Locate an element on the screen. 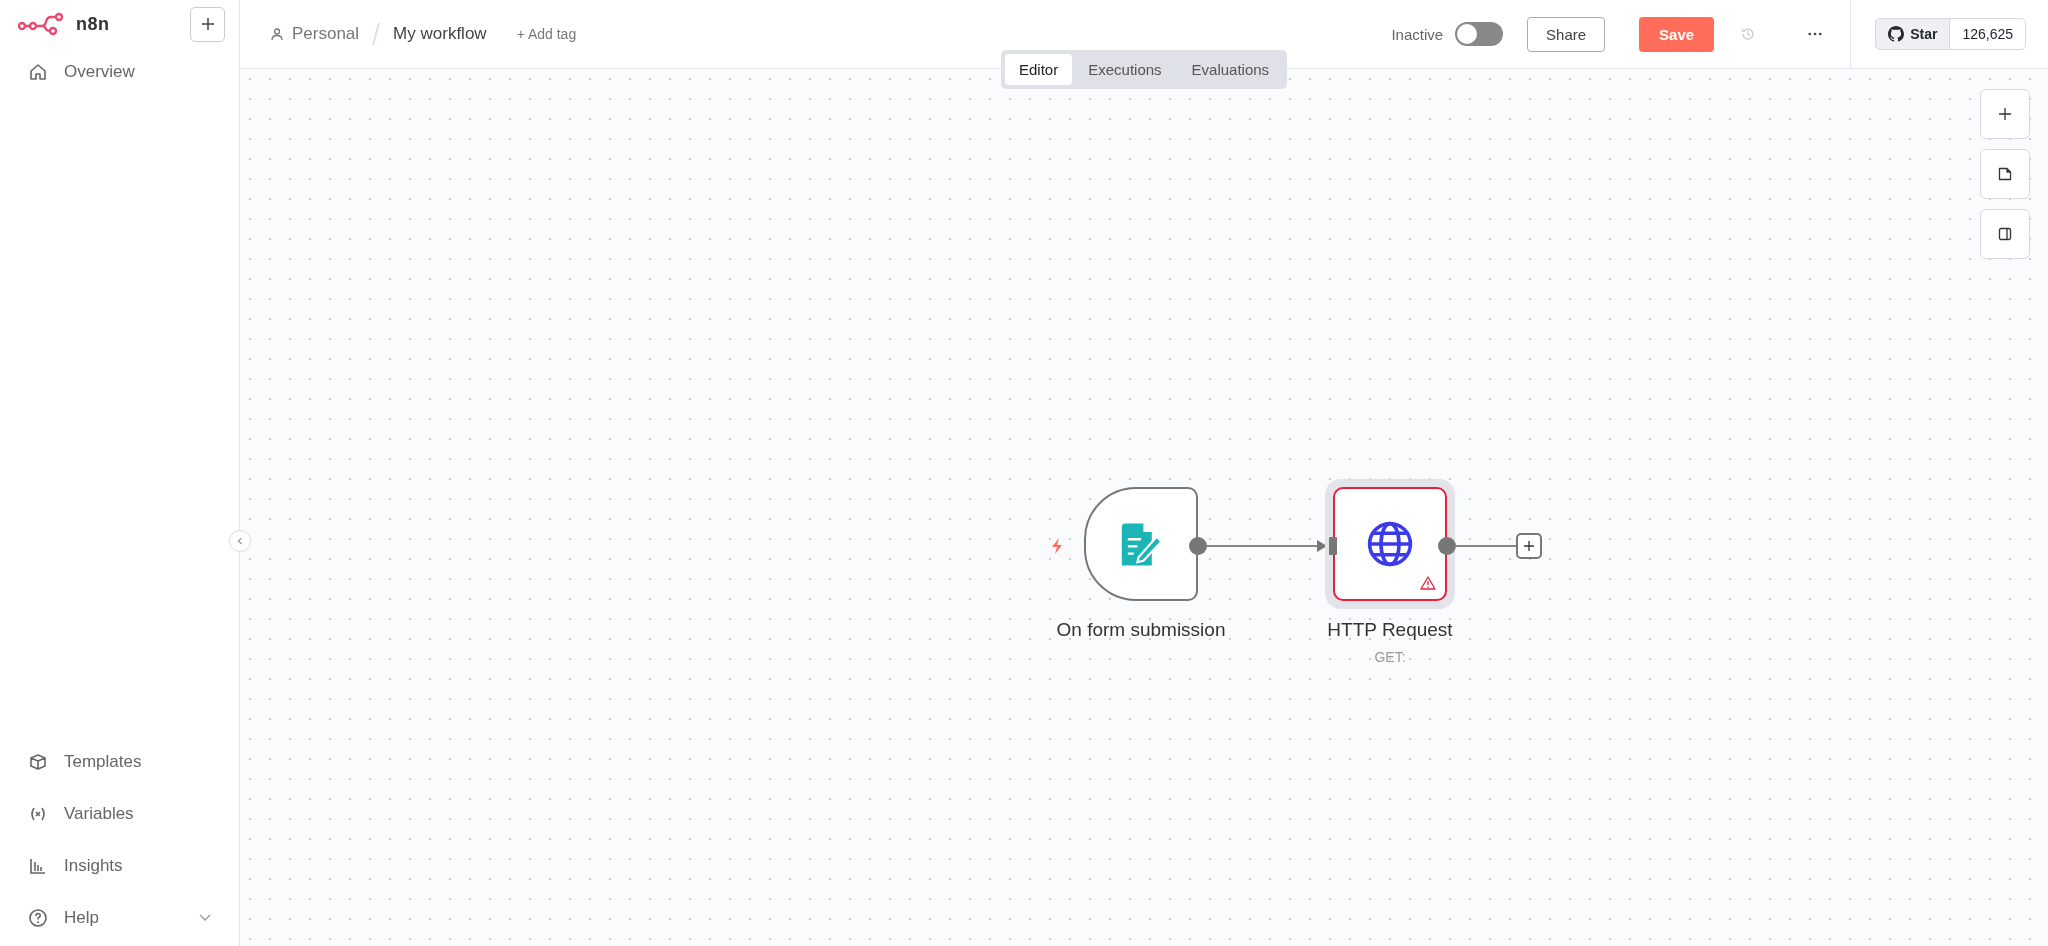 This screenshot has width=2048, height=946. logo-icon is located at coordinates (42, 24).